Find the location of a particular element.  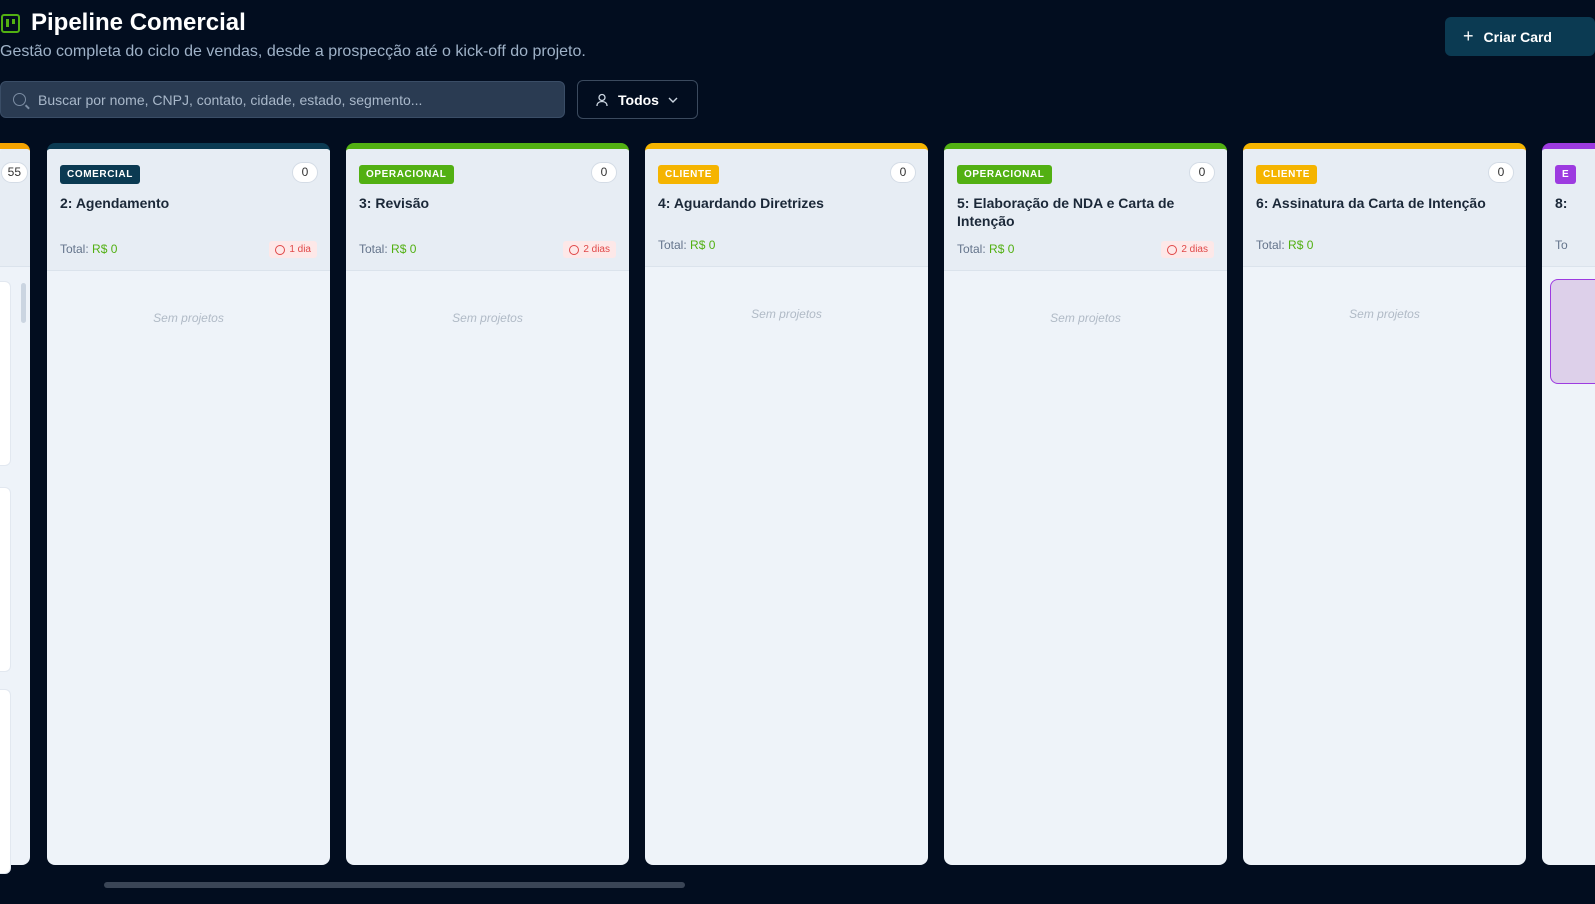

column-title: 8: is located at coordinates (1561, 203).